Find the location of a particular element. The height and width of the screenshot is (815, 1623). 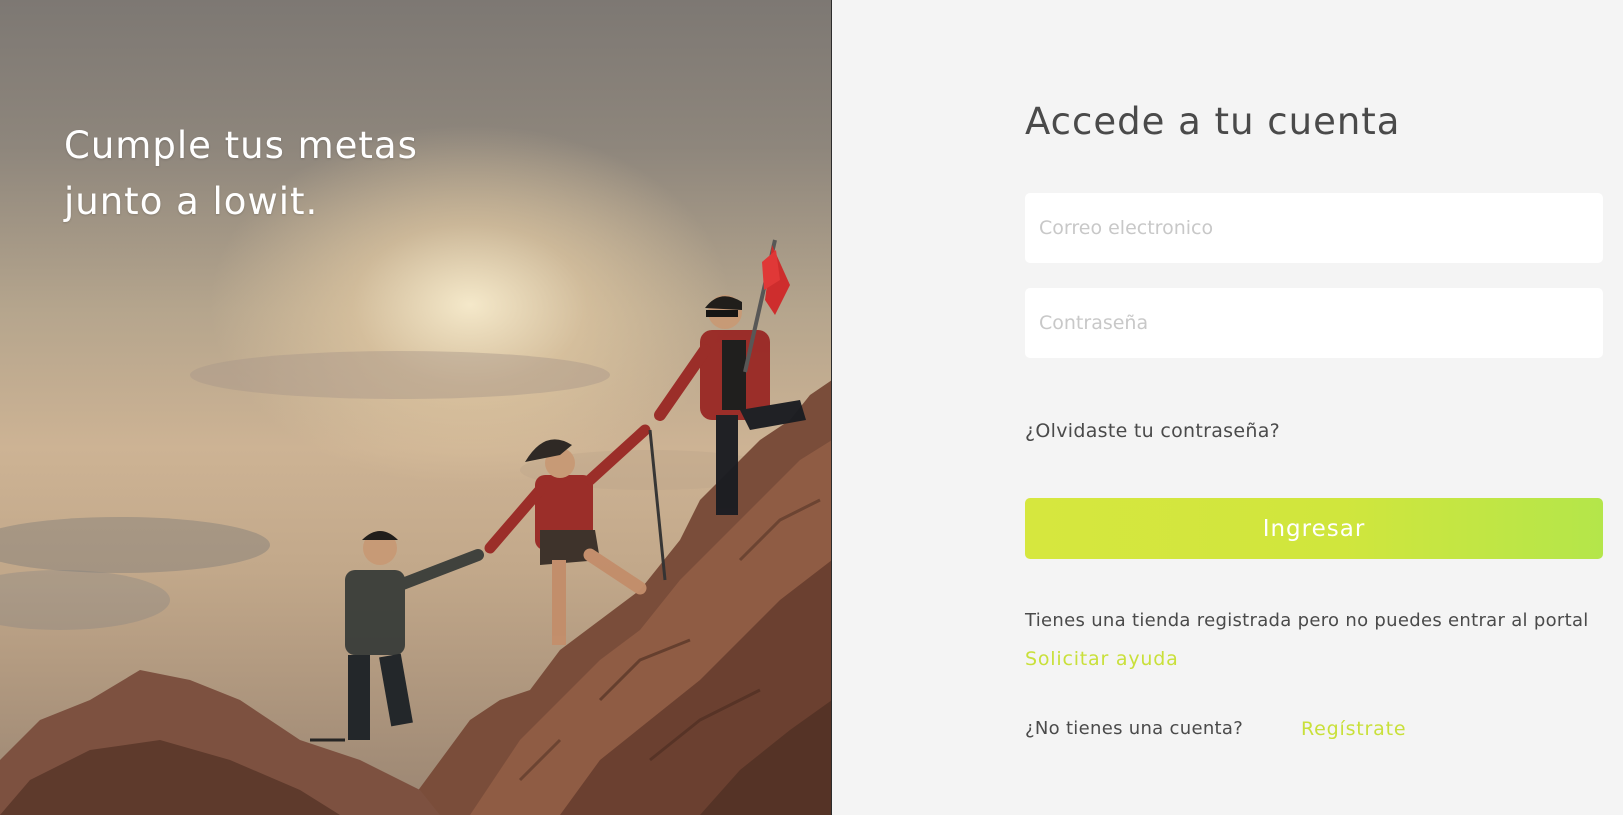

email-field is located at coordinates (1314, 228).